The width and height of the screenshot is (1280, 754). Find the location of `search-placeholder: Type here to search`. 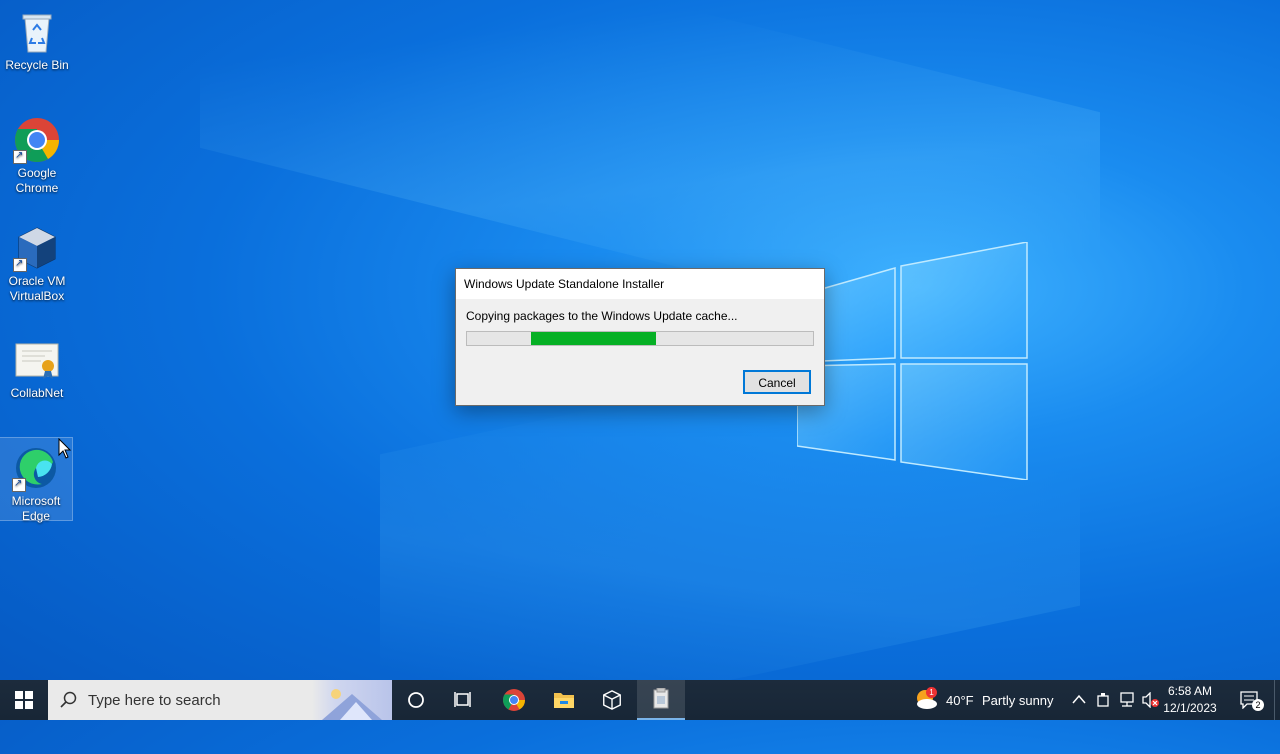

search-placeholder: Type here to search is located at coordinates (154, 700).